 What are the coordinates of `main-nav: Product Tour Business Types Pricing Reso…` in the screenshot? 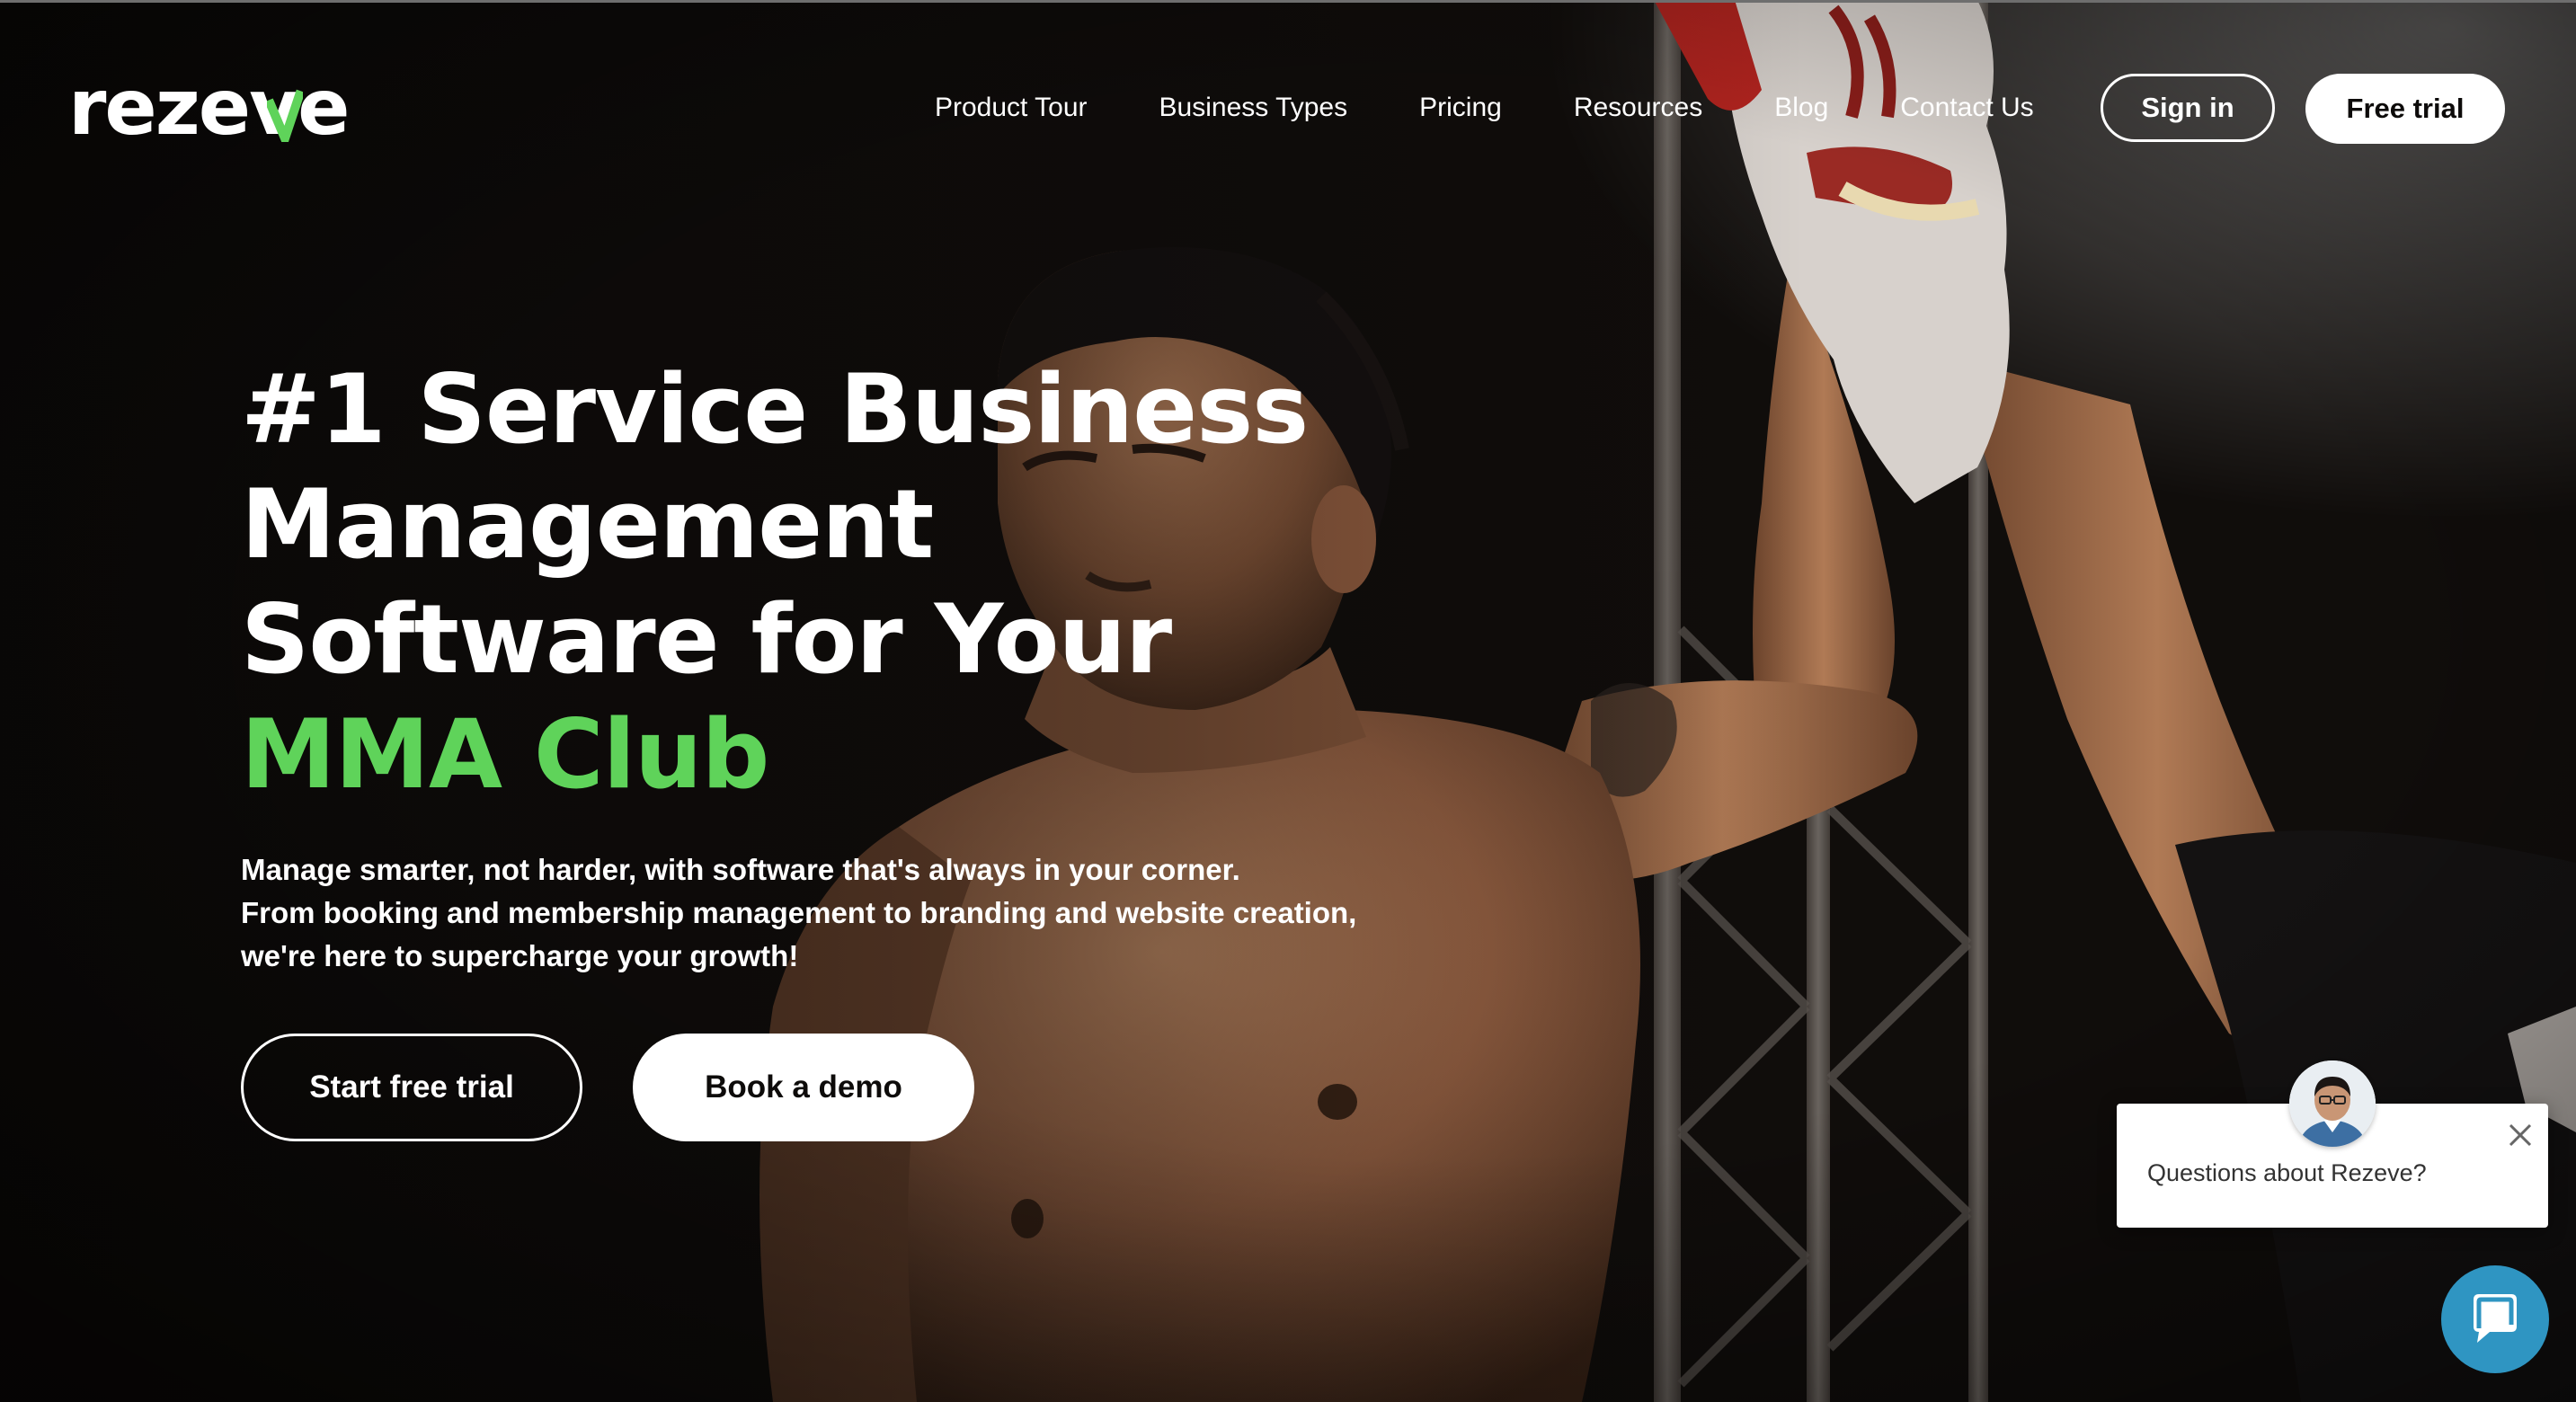 It's located at (1484, 108).